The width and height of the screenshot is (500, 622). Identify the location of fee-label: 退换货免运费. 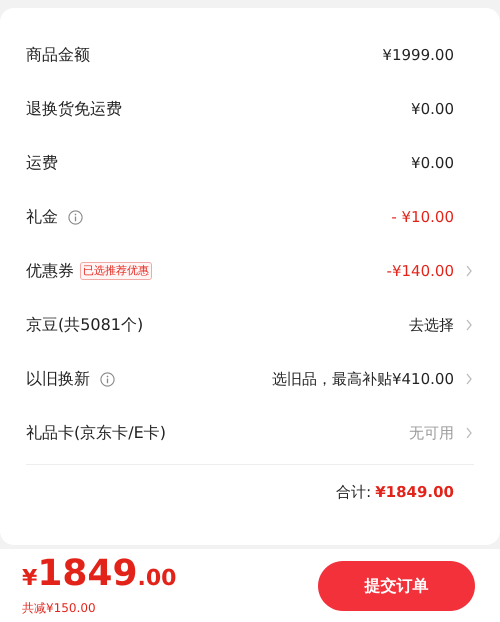
(74, 109).